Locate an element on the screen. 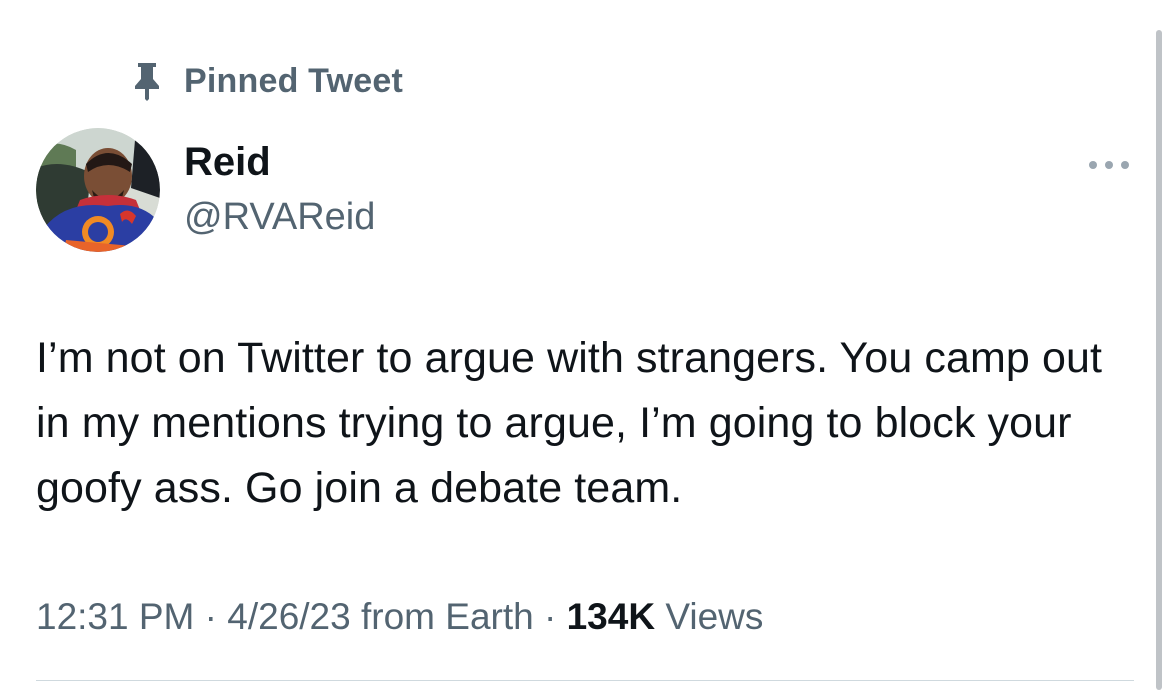  divider is located at coordinates (585, 680).